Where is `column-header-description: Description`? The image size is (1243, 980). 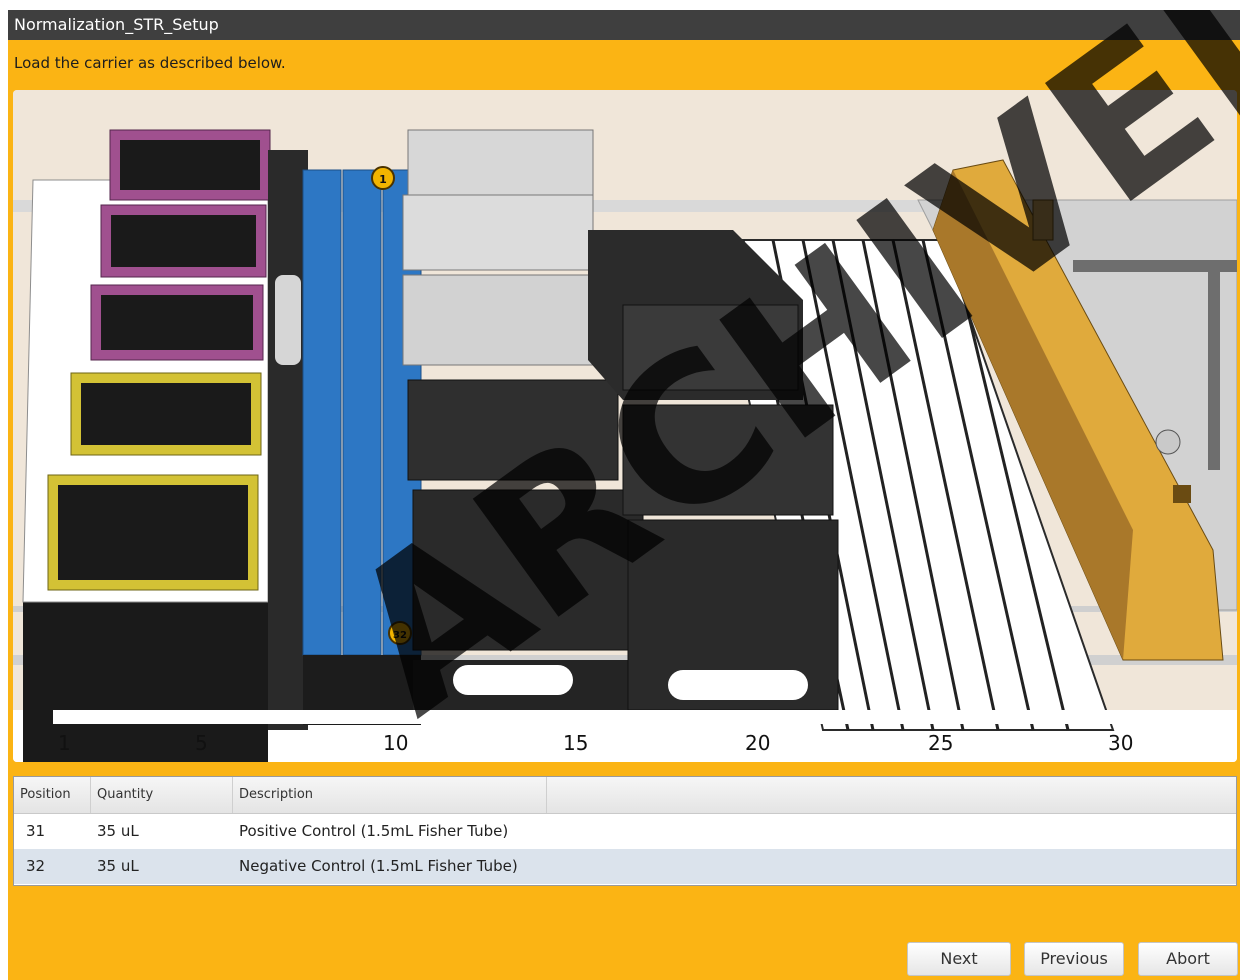
column-header-description: Description is located at coordinates (390, 795).